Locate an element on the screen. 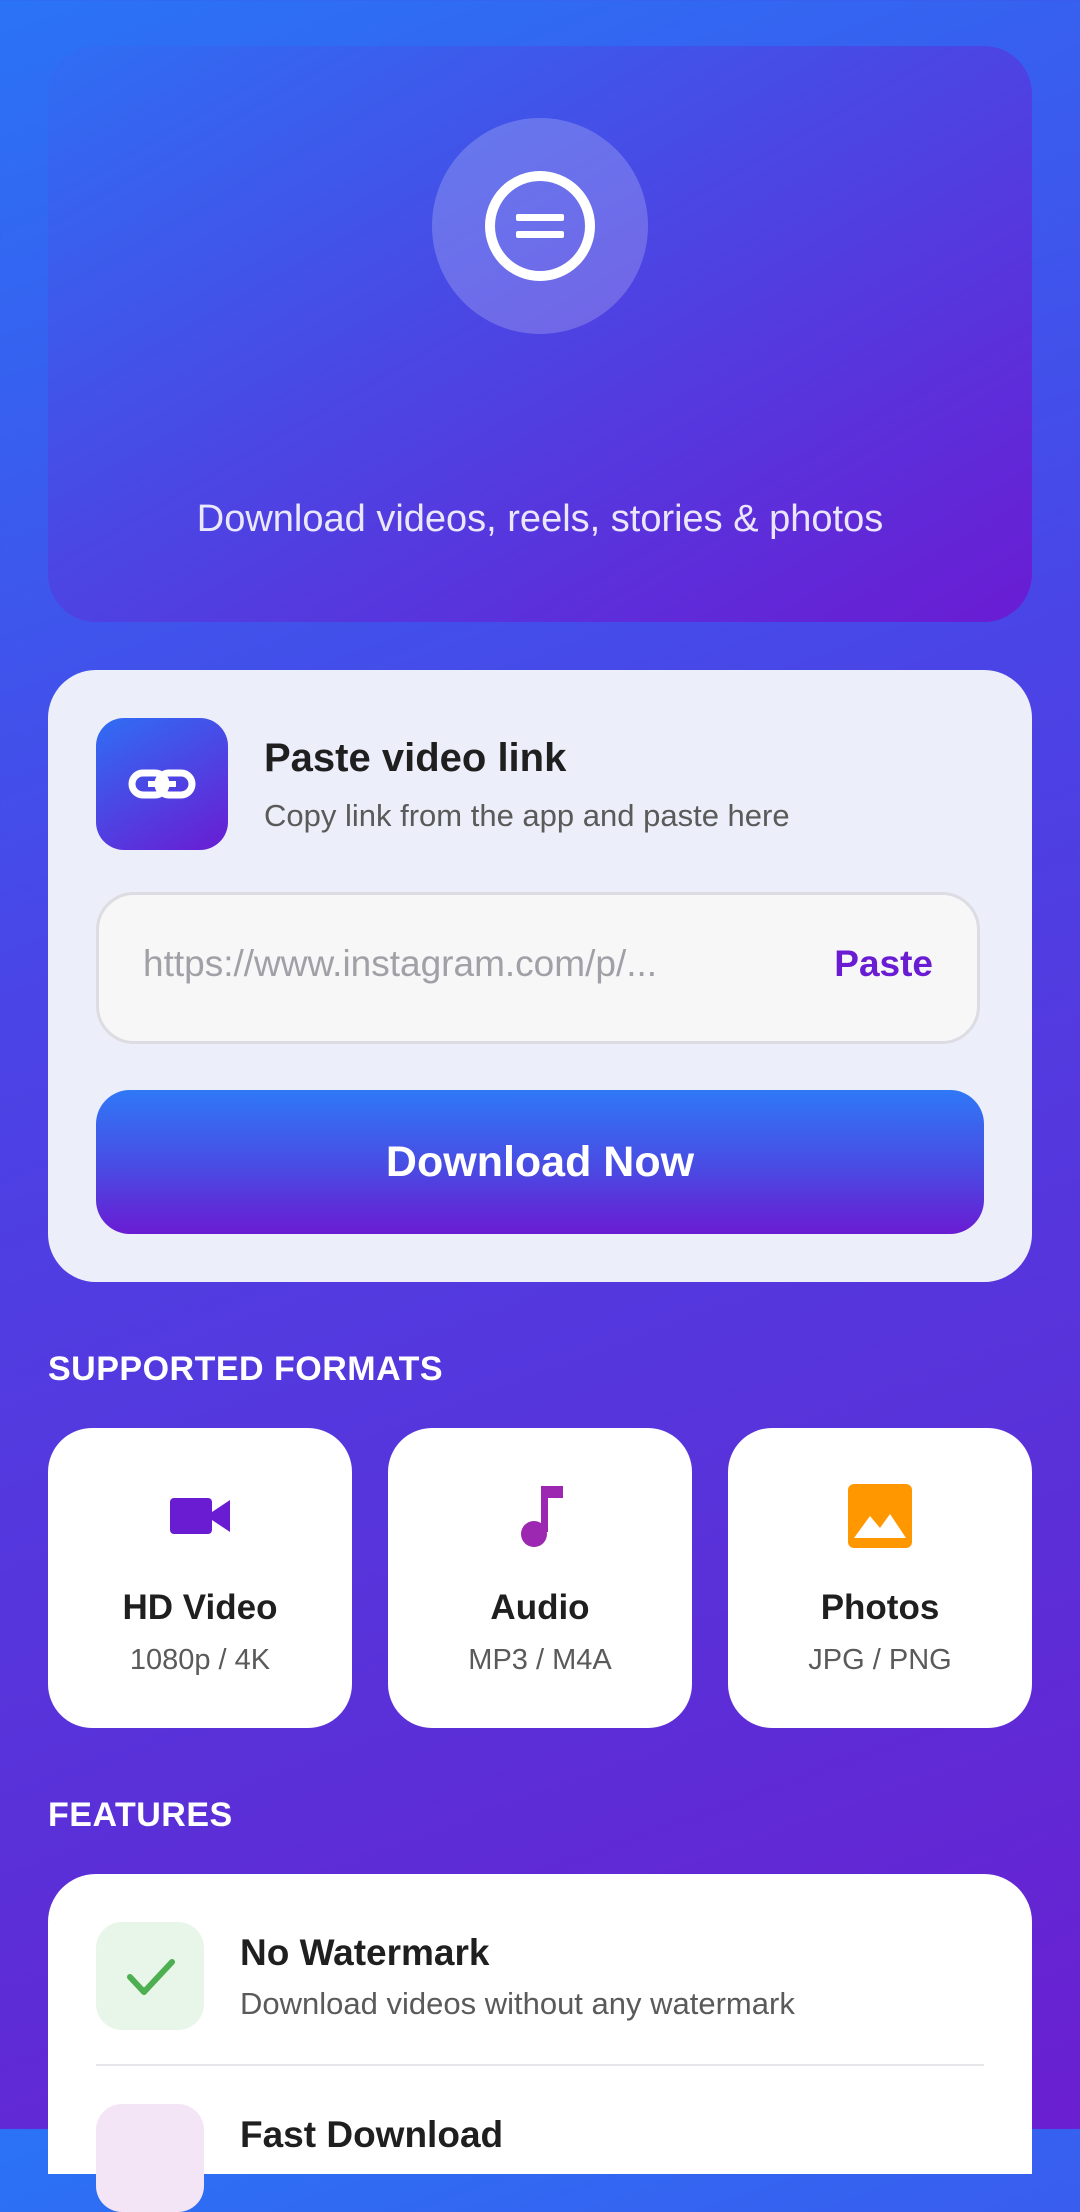 Image resolution: width=1080 pixels, height=2212 pixels. paste-button: Paste is located at coordinates (883, 964).